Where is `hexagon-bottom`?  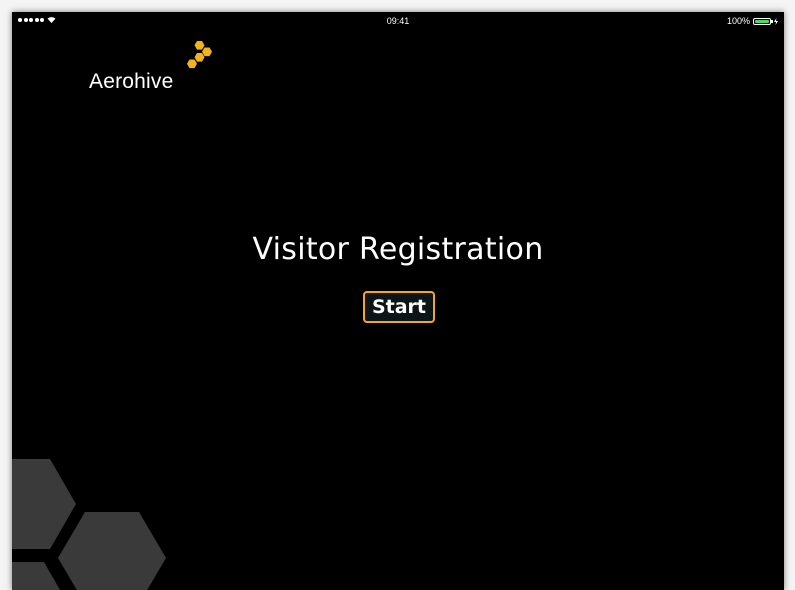 hexagon-bottom is located at coordinates (36, 576).